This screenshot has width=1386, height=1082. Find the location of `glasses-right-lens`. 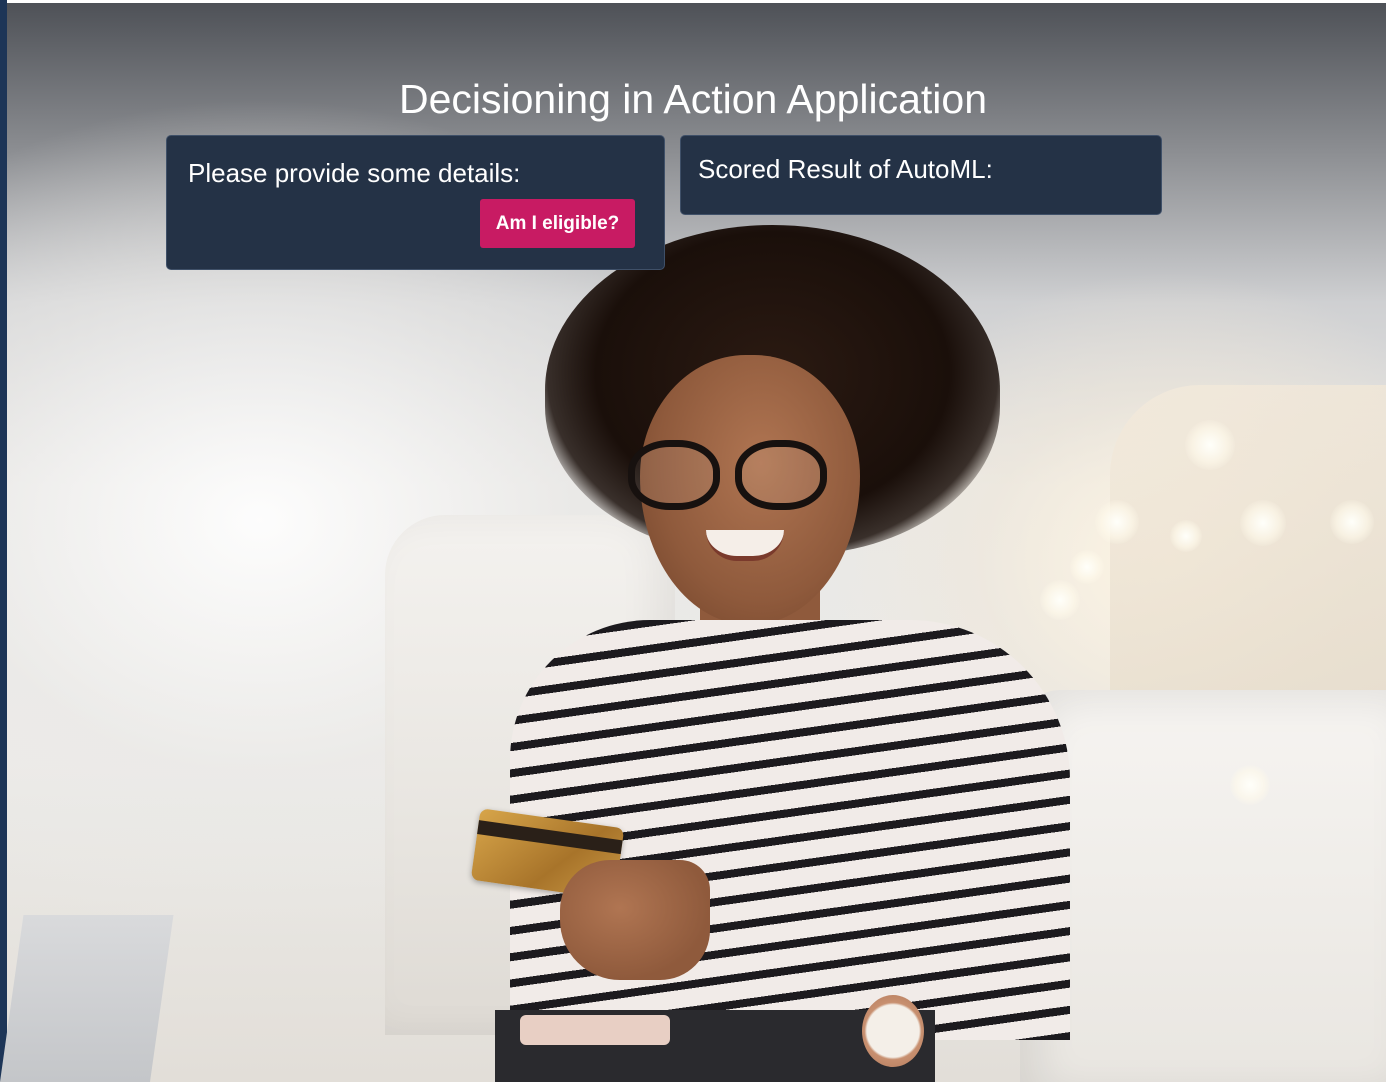

glasses-right-lens is located at coordinates (781, 475).